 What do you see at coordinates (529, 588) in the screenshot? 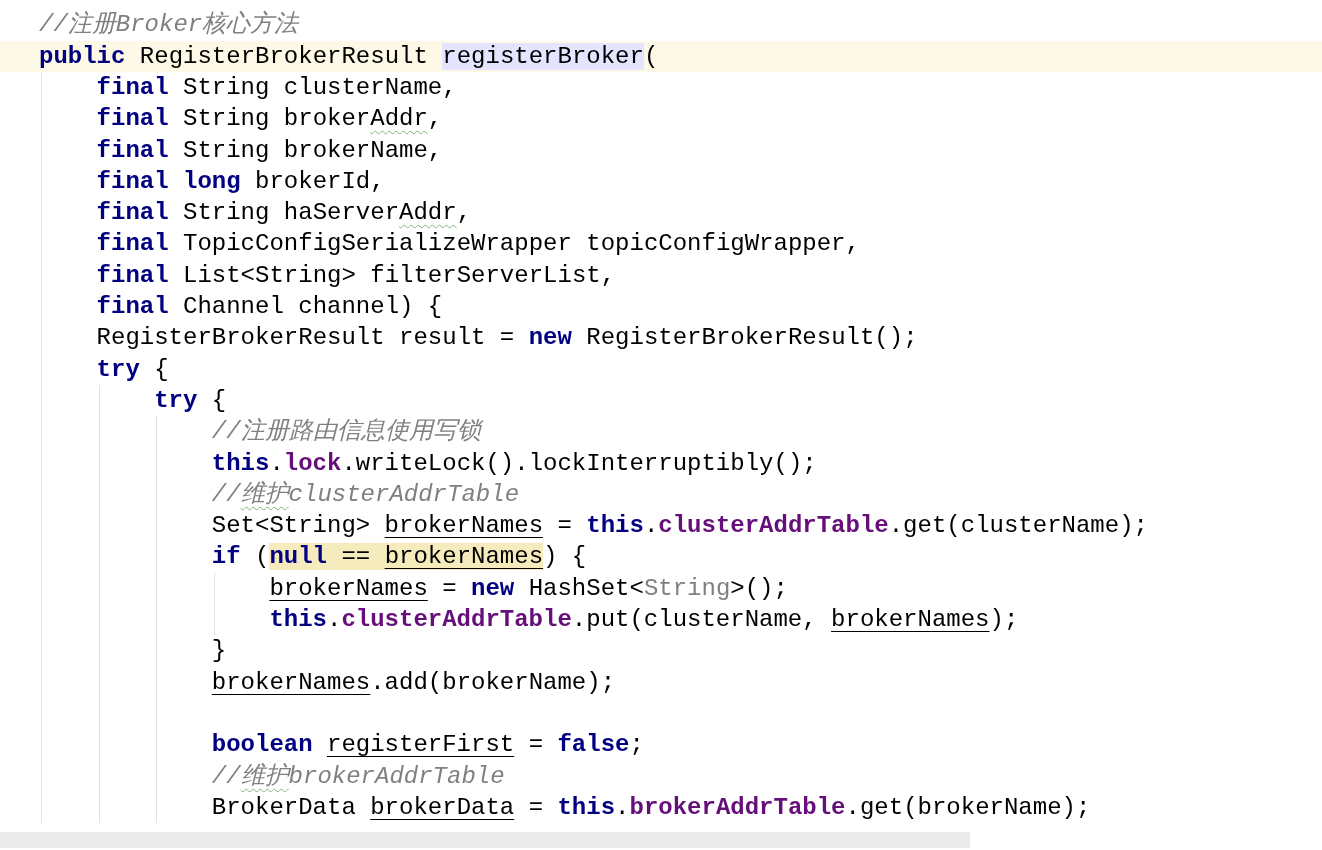
I see `code-line: brokerNames = new HashSet<String>();` at bounding box center [529, 588].